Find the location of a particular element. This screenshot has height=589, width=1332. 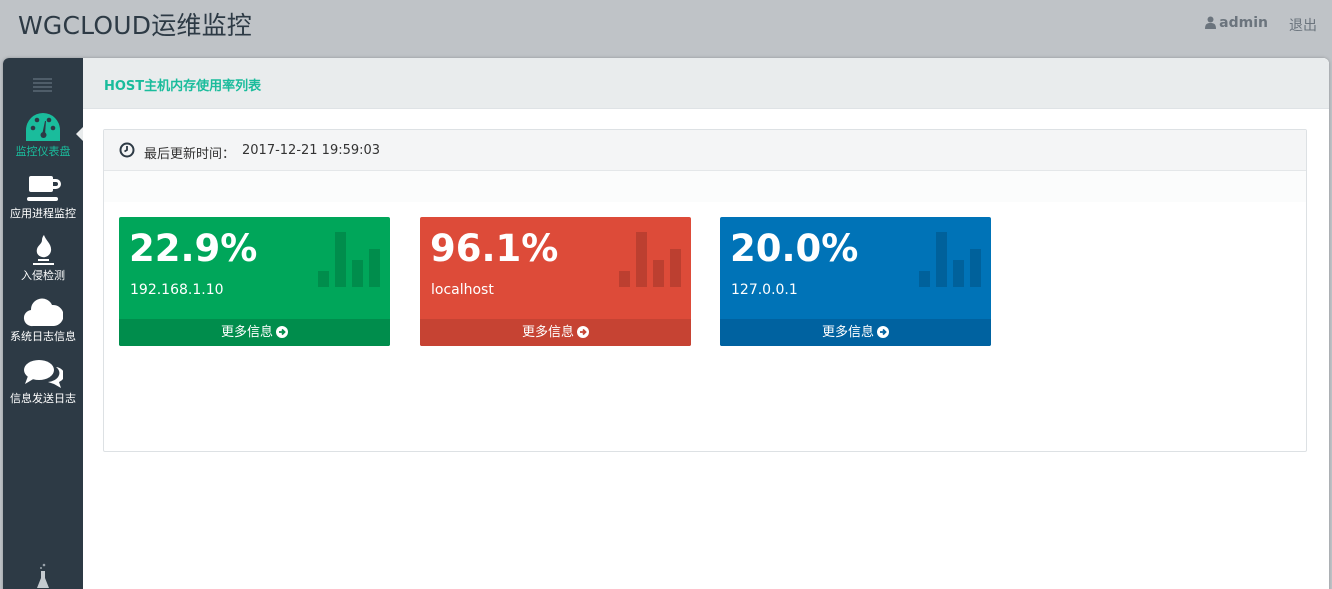

content-header: HOST主机内存使用率列表 is located at coordinates (706, 83).